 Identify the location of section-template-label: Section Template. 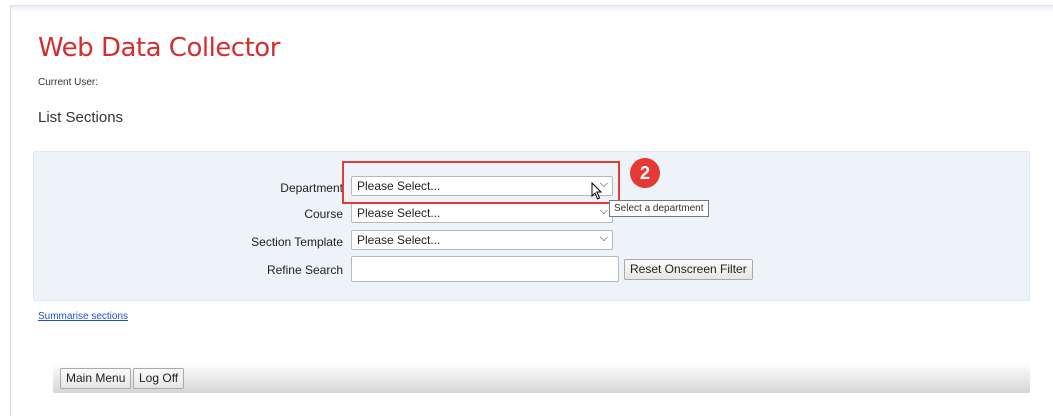
(297, 242).